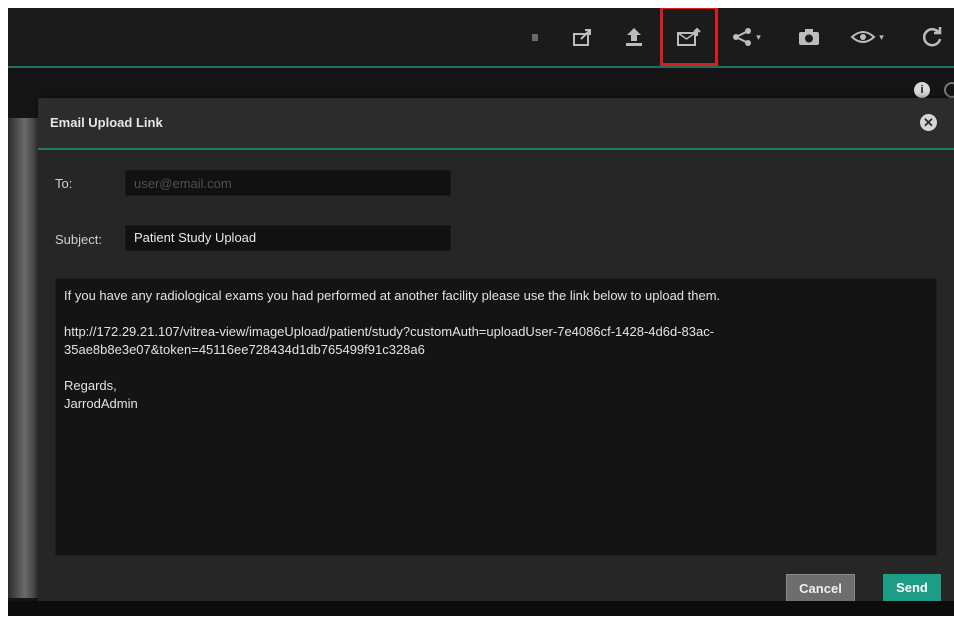 Image resolution: width=954 pixels, height=624 pixels. What do you see at coordinates (106, 122) in the screenshot?
I see `dialog-title: Email Upload Link` at bounding box center [106, 122].